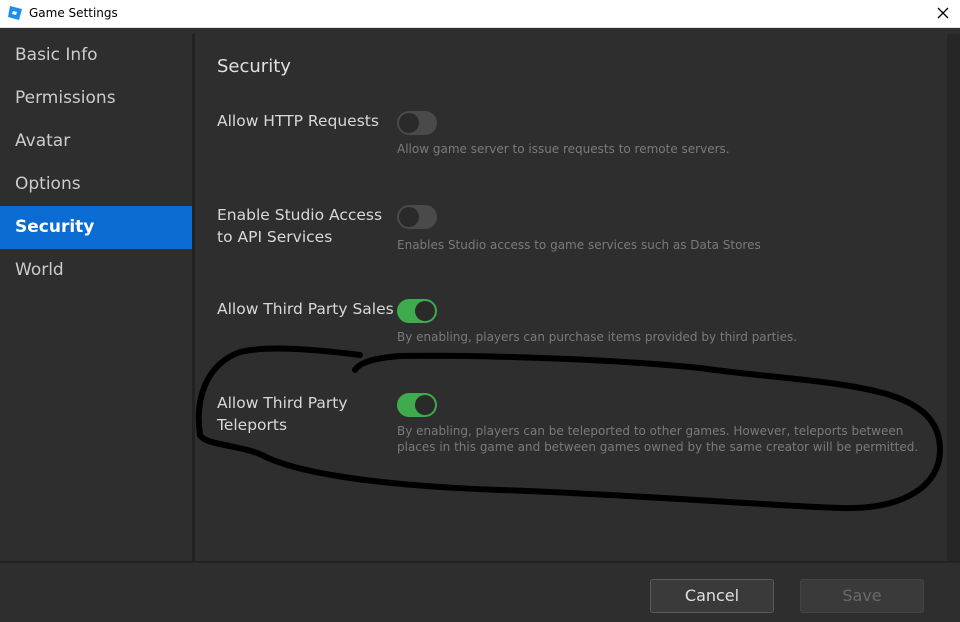 This screenshot has width=960, height=622. I want to click on title-bar: Game Settings, so click(480, 14).